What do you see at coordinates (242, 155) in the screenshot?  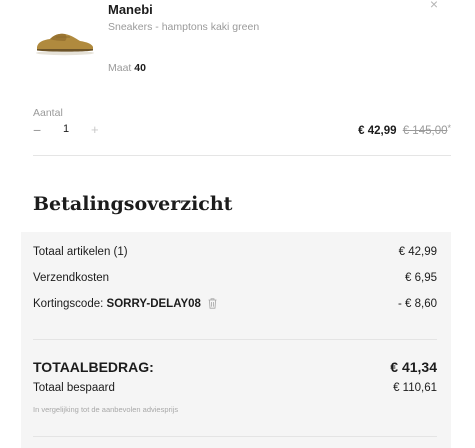 I see `divider` at bounding box center [242, 155].